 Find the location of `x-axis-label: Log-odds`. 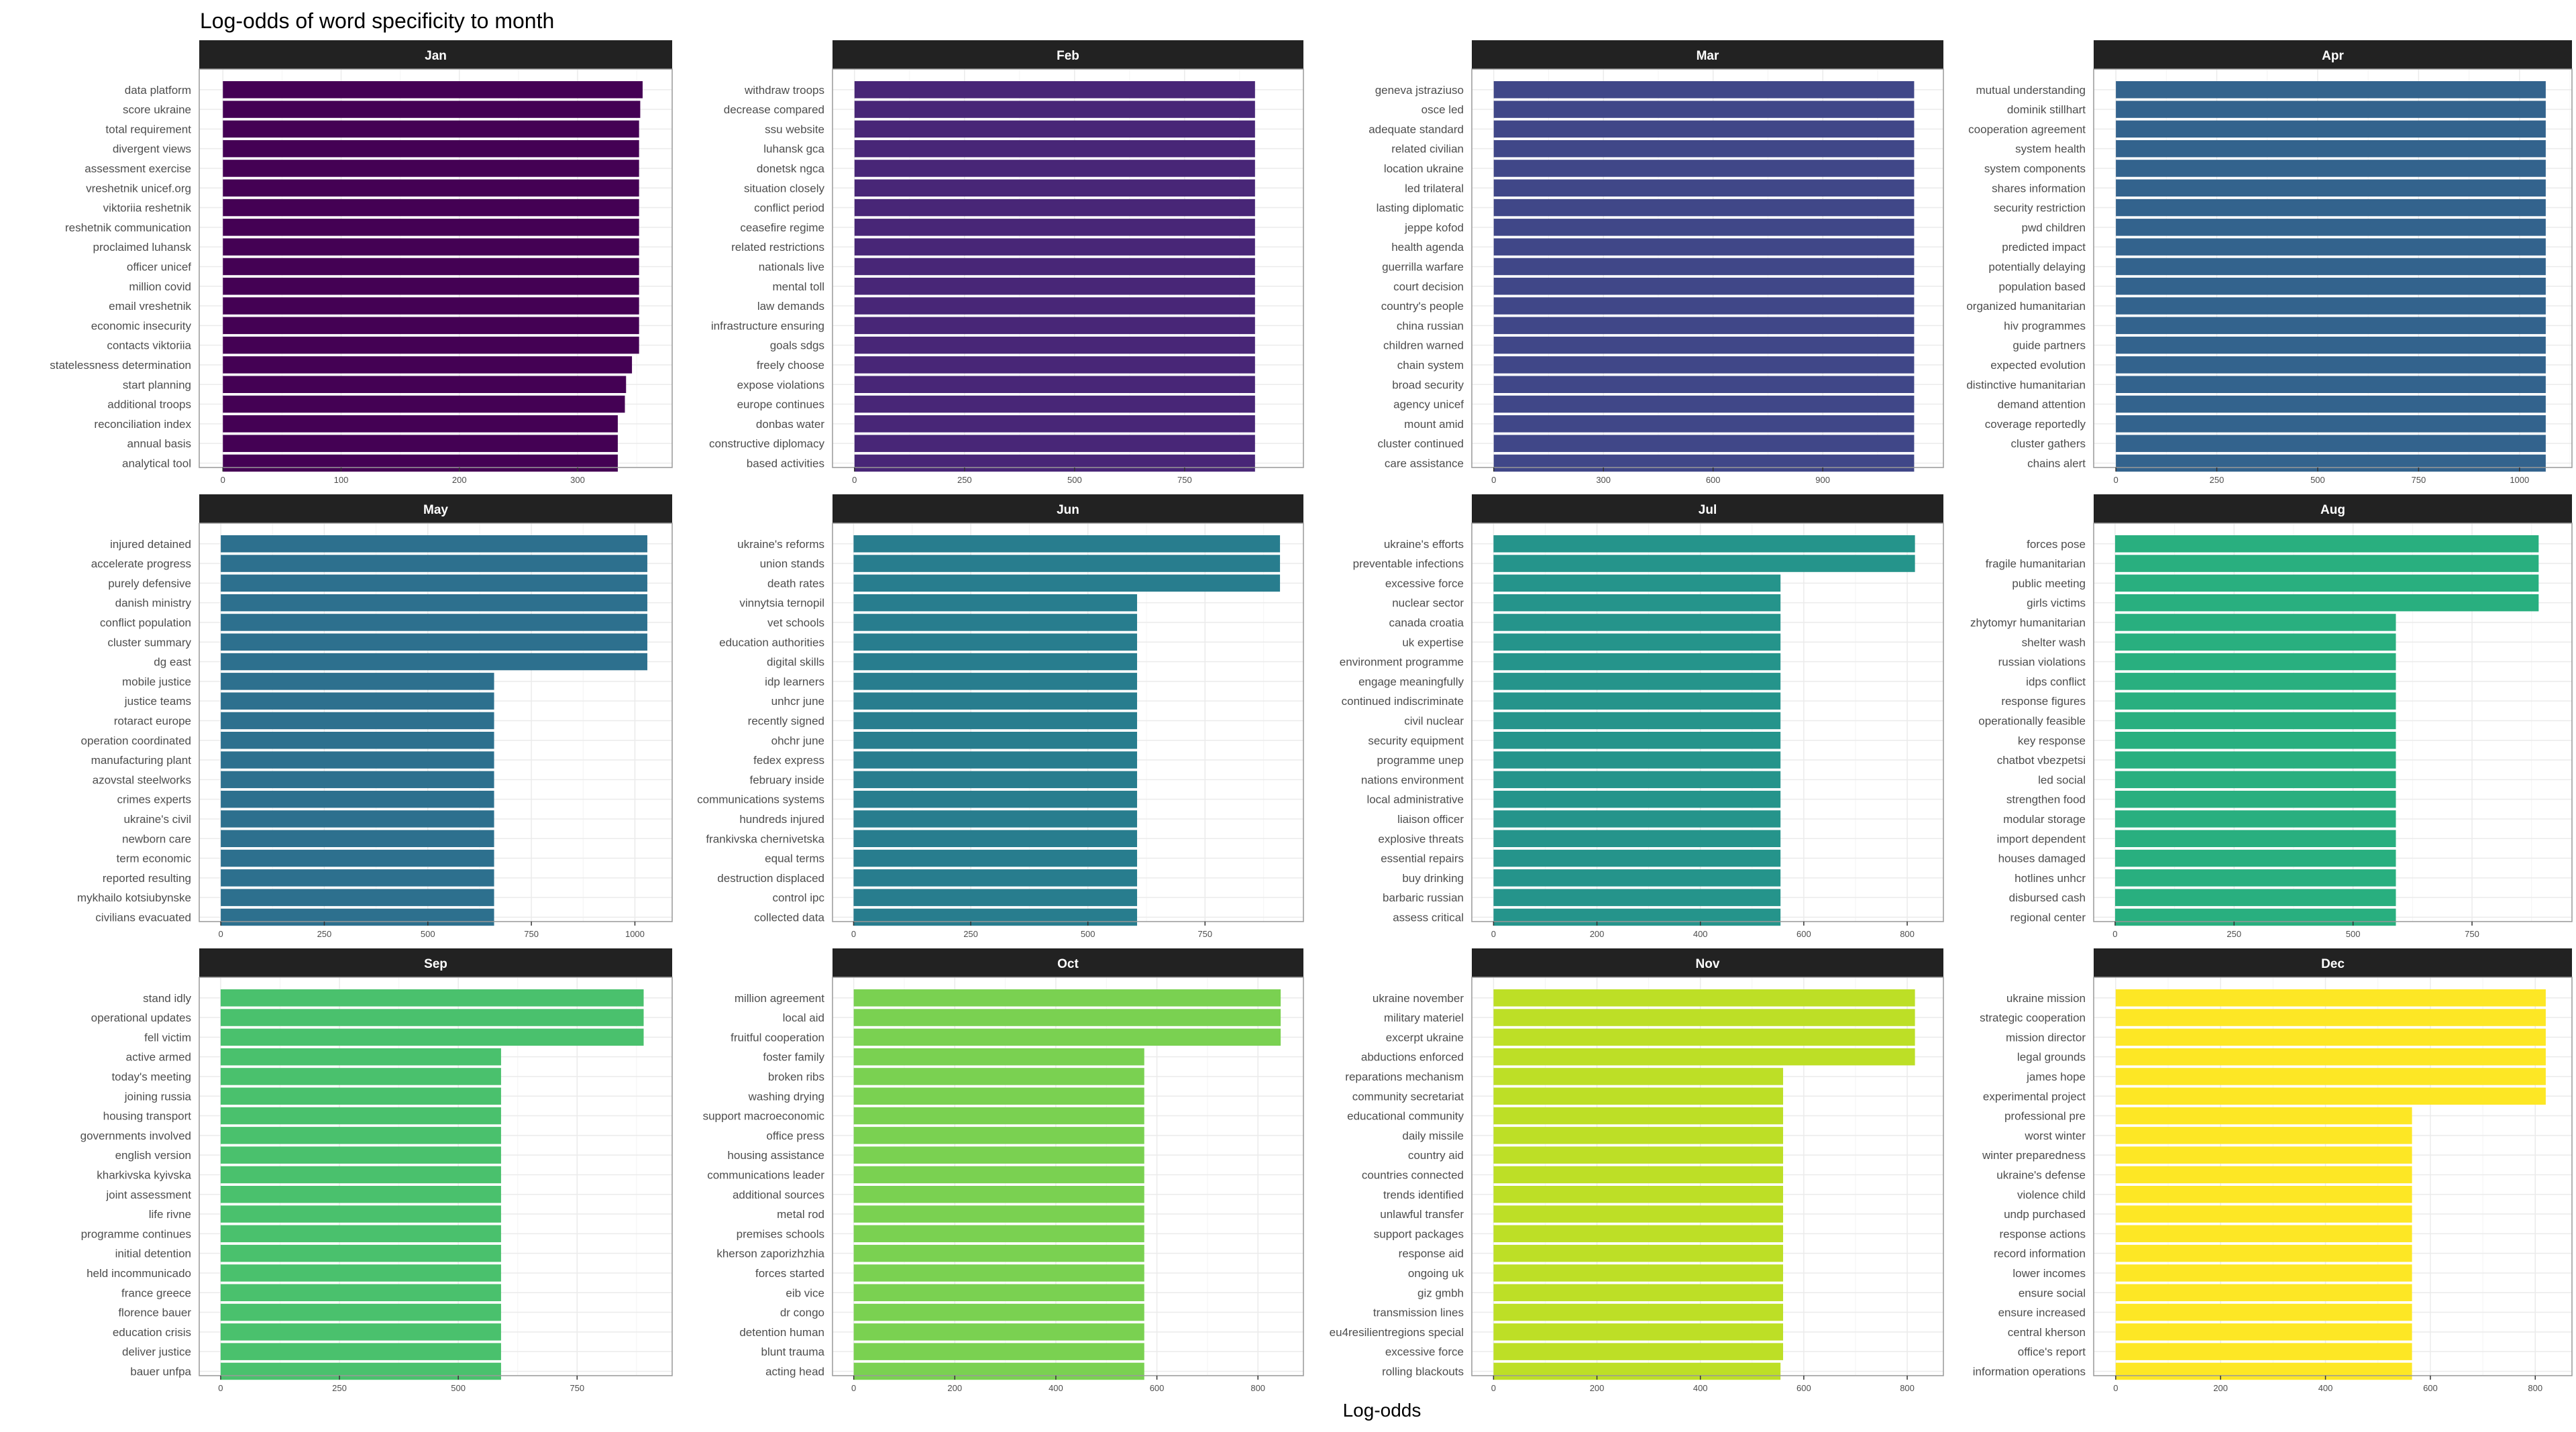

x-axis-label: Log-odds is located at coordinates (1382, 1410).